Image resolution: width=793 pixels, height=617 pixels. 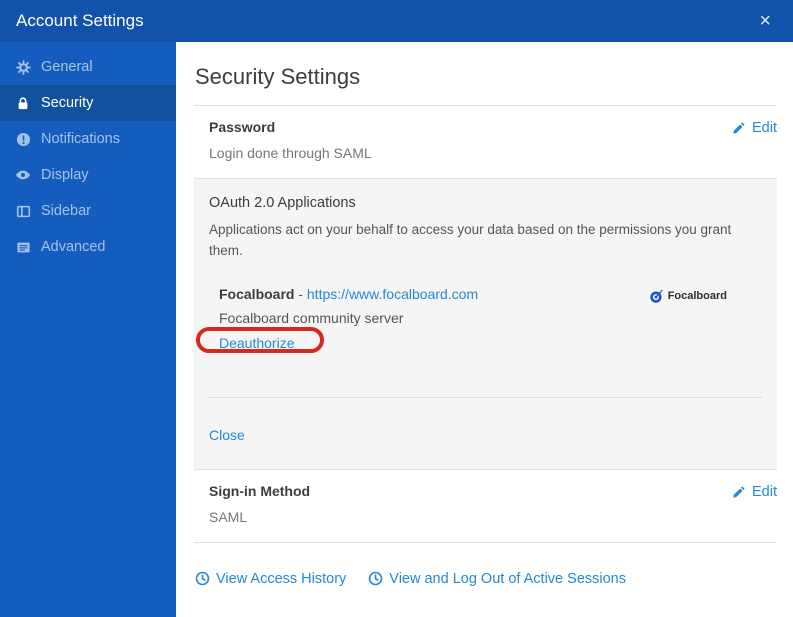 What do you see at coordinates (23, 175) in the screenshot?
I see `eye-icon` at bounding box center [23, 175].